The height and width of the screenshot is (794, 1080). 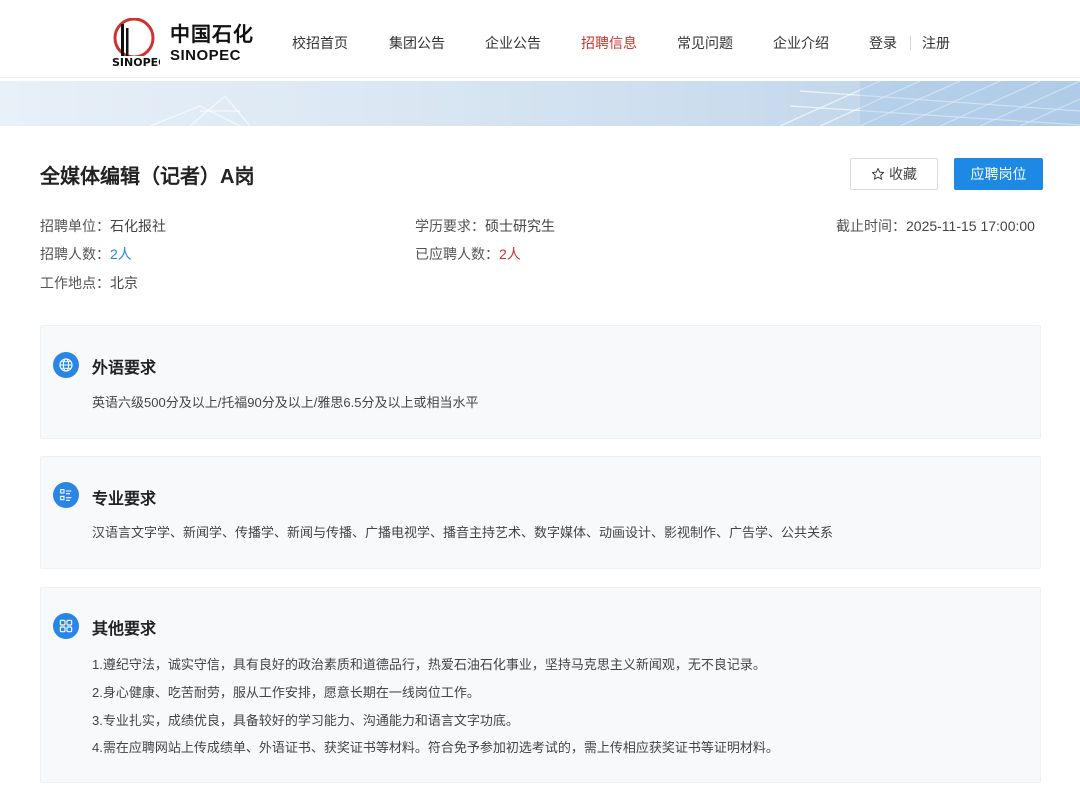 I want to click on info-applied: 已应聘人数：2人, so click(x=468, y=254).